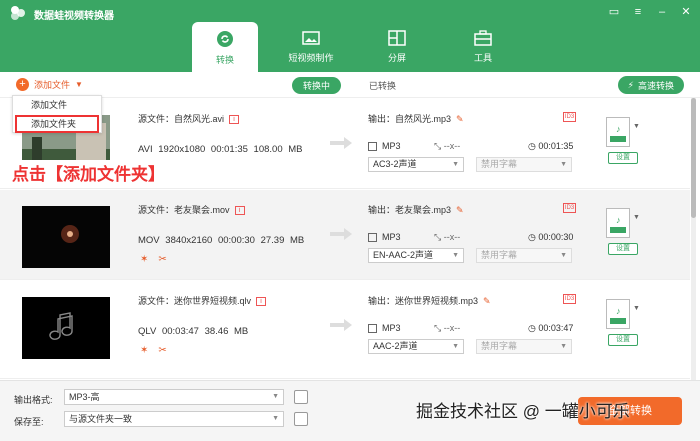  I want to click on status-toggle: 转换中 已转换, so click(344, 85).